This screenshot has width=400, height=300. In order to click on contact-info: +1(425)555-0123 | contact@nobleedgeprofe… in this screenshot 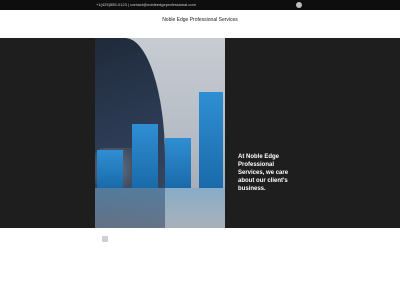, I will do `click(146, 4)`.